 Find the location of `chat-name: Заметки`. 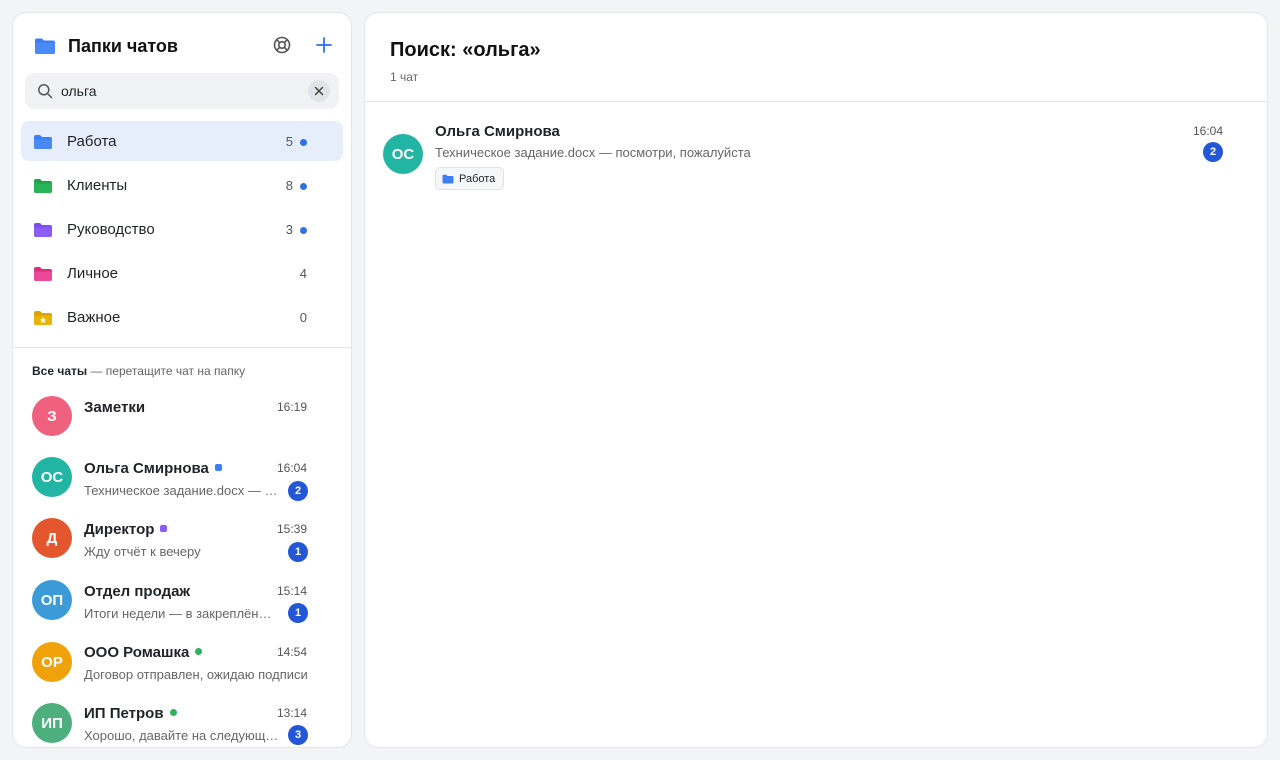

chat-name: Заметки is located at coordinates (114, 407).